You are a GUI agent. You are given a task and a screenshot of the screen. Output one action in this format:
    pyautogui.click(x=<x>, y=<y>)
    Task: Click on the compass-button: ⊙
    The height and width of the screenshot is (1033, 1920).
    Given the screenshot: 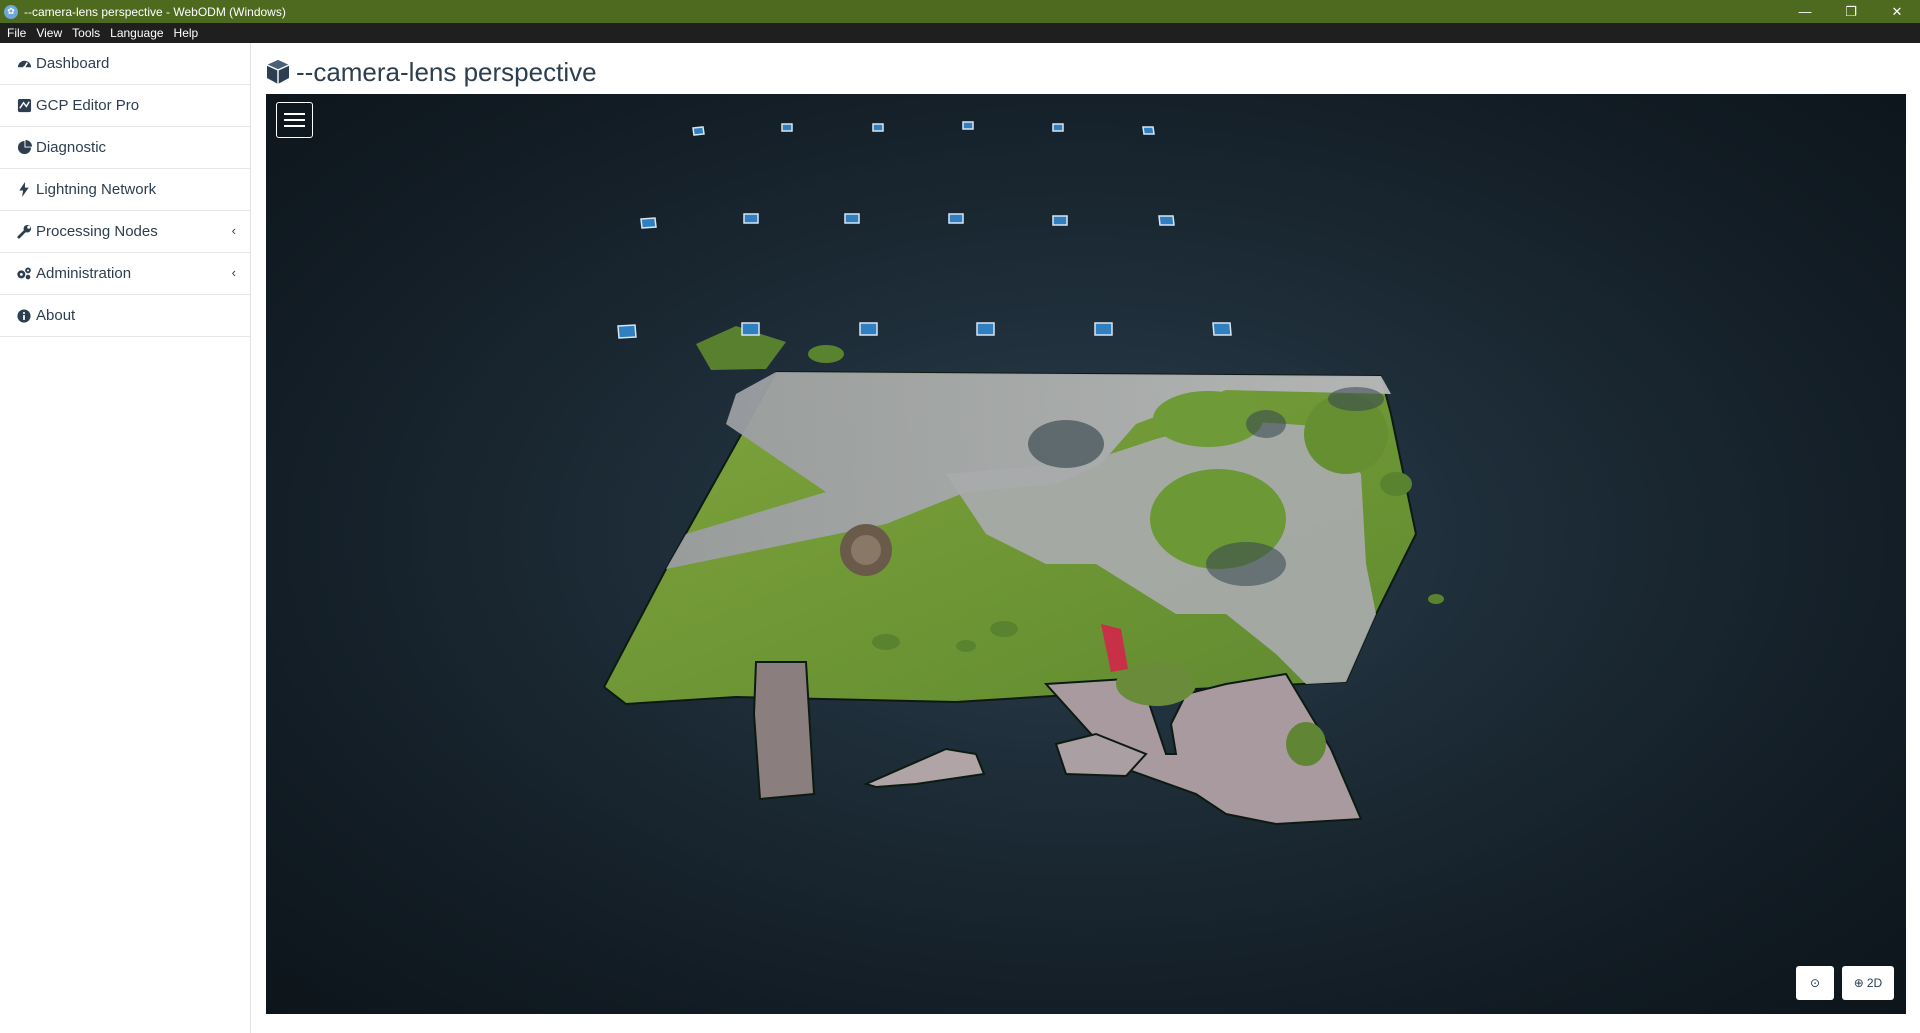 What is the action you would take?
    pyautogui.click(x=1815, y=983)
    